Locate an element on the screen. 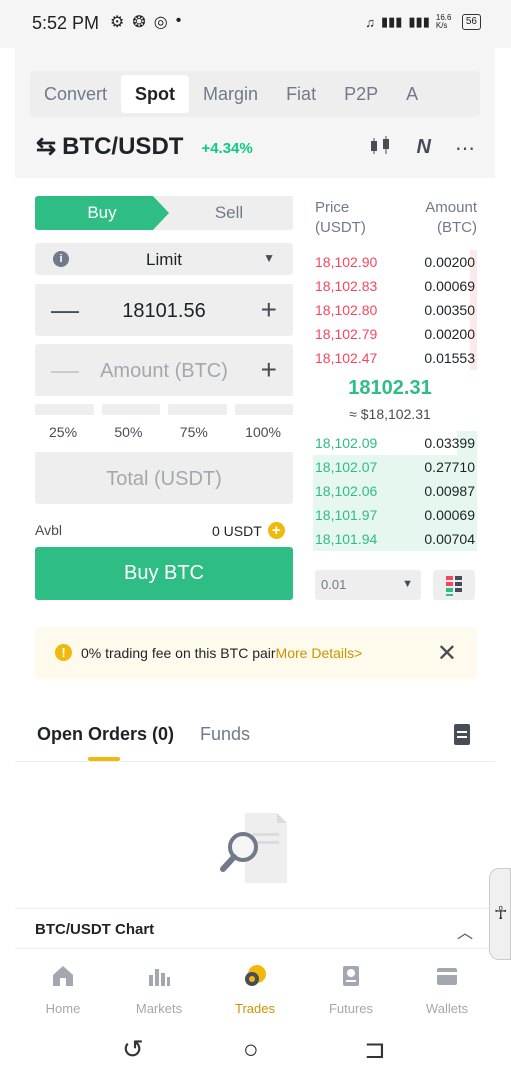 This screenshot has width=511, height=1080. ask-amount: 0.00200 is located at coordinates (449, 334).